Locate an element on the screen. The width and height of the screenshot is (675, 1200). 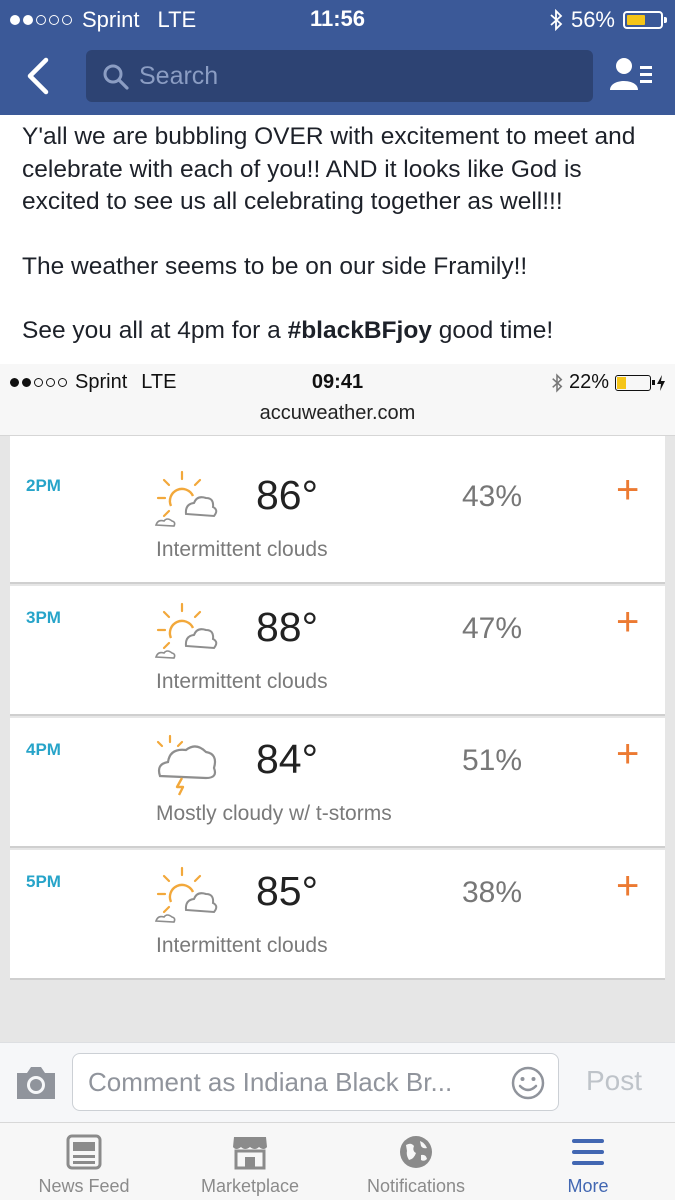
temperature: 86° is located at coordinates (287, 495).